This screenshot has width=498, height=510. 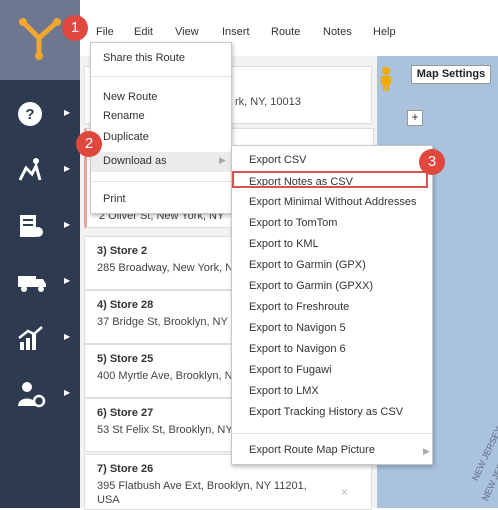 What do you see at coordinates (143, 32) in the screenshot?
I see `menu-edit: Edit` at bounding box center [143, 32].